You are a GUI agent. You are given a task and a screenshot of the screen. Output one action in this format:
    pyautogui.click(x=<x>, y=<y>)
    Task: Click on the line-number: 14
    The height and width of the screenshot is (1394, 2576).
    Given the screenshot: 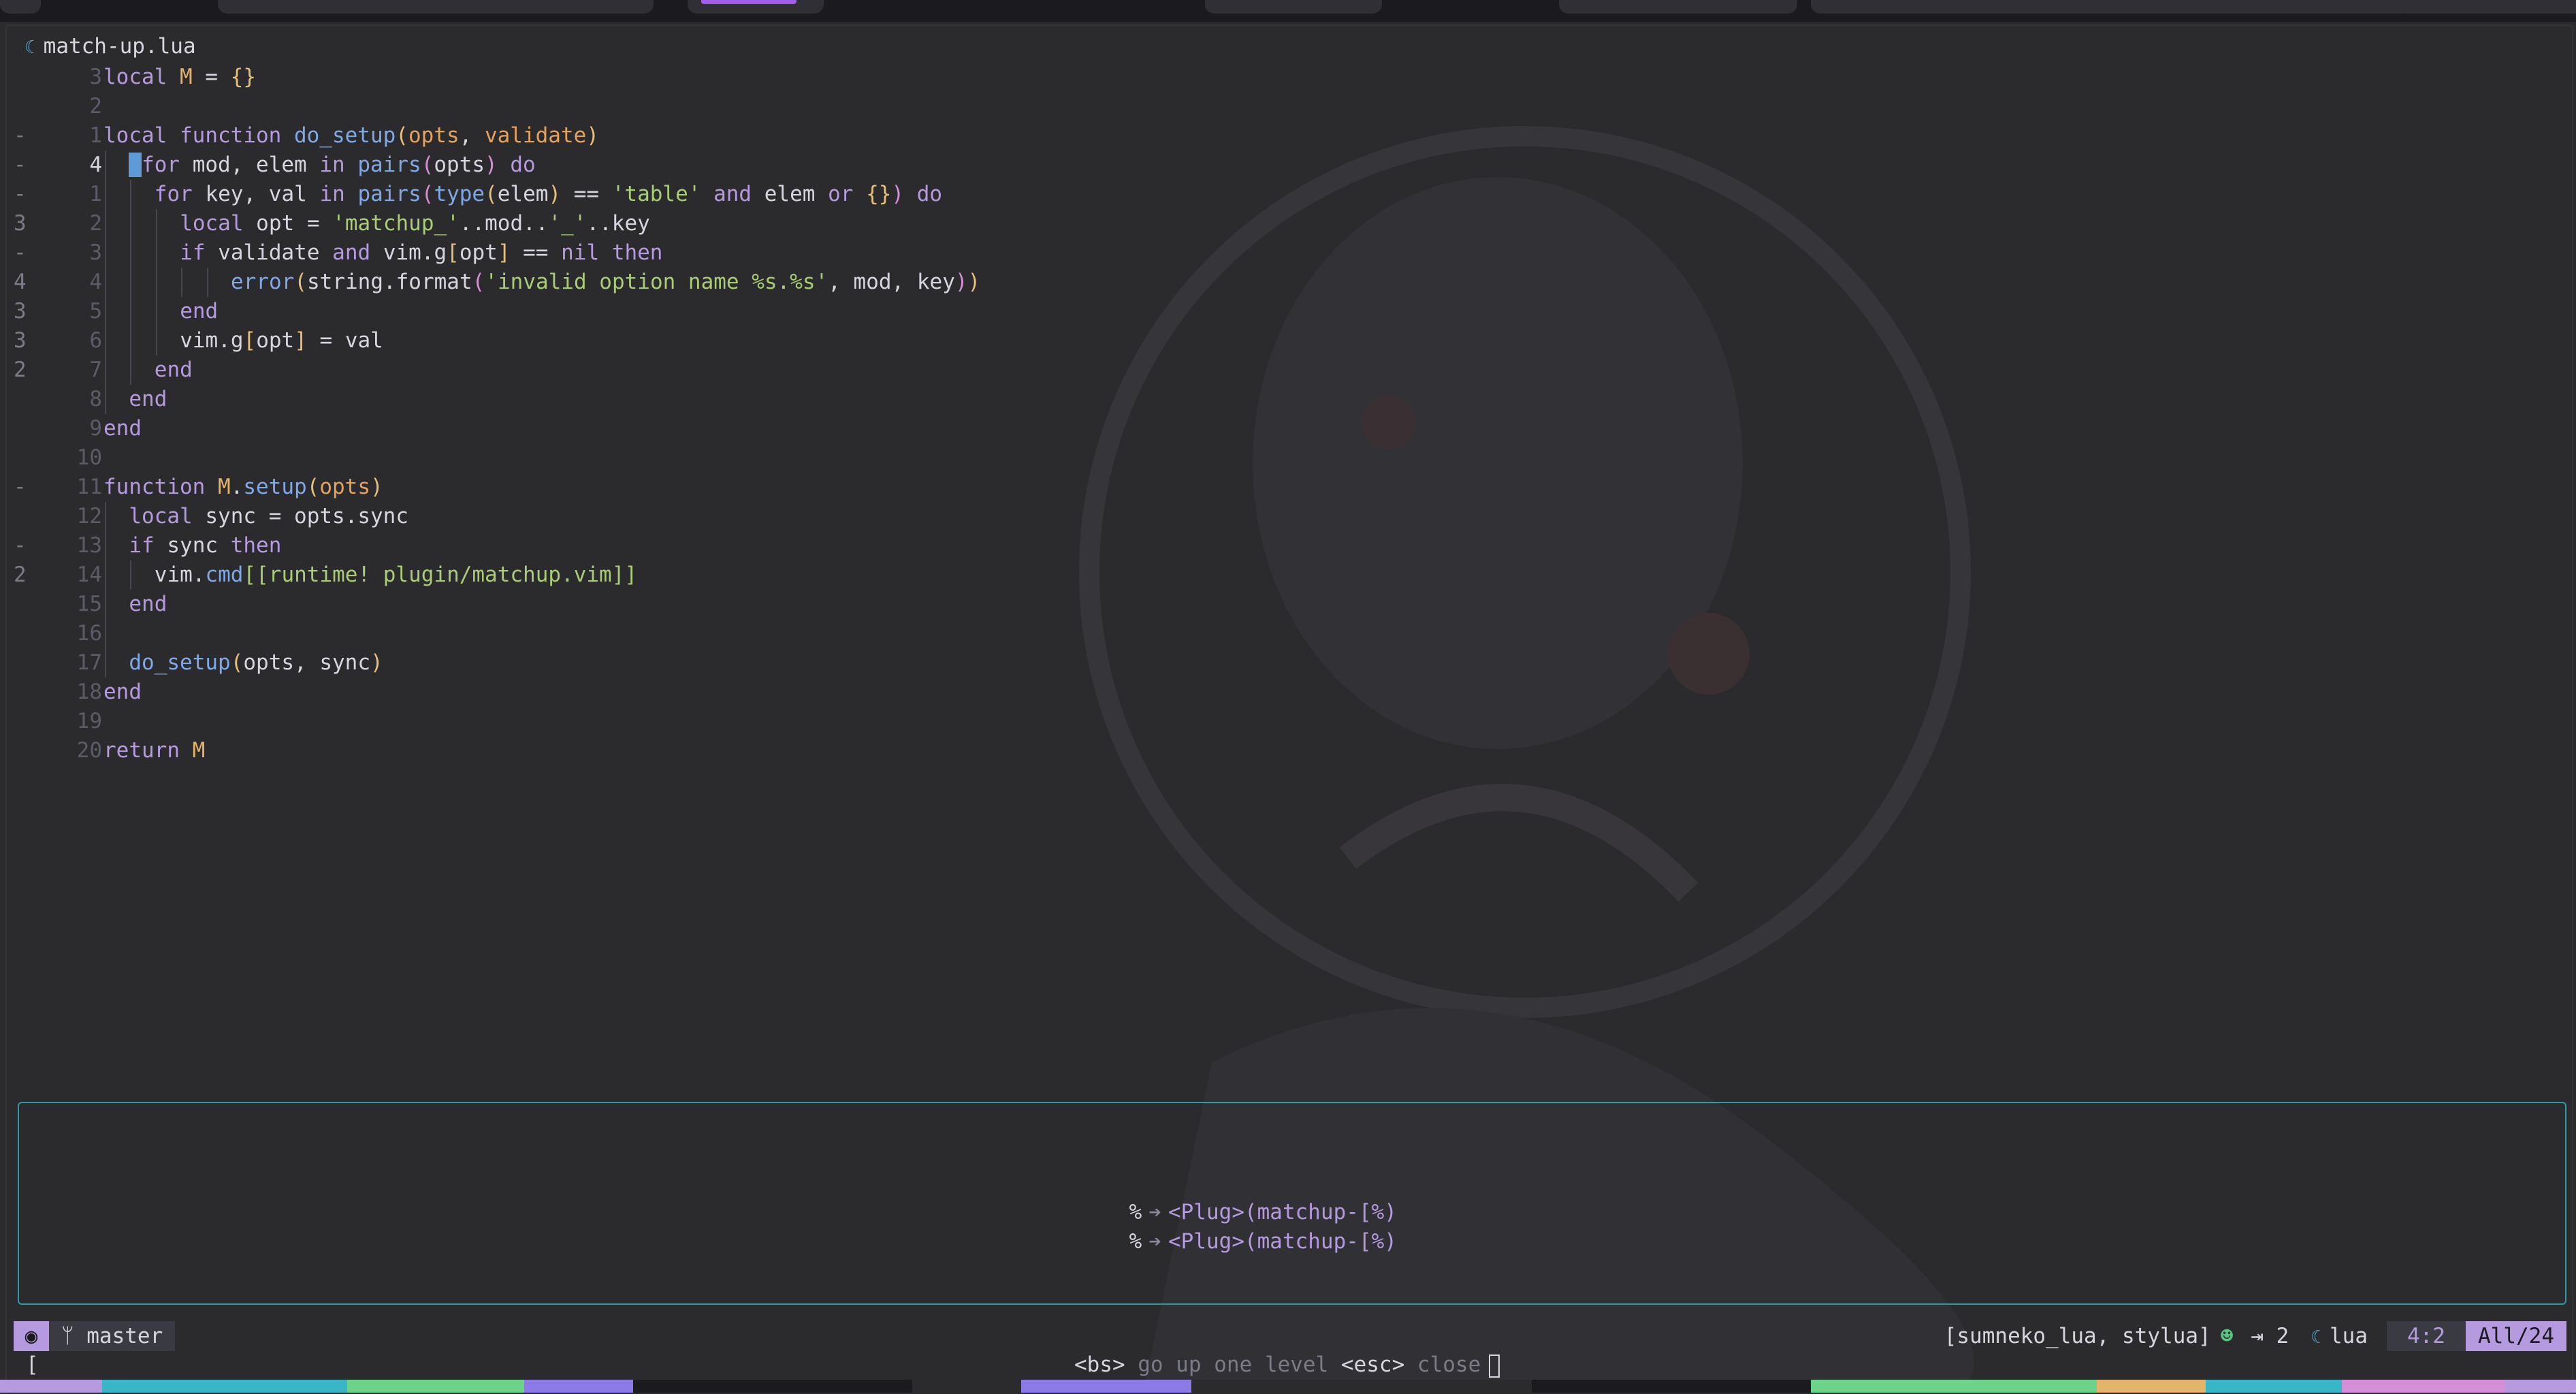 What is the action you would take?
    pyautogui.click(x=89, y=575)
    